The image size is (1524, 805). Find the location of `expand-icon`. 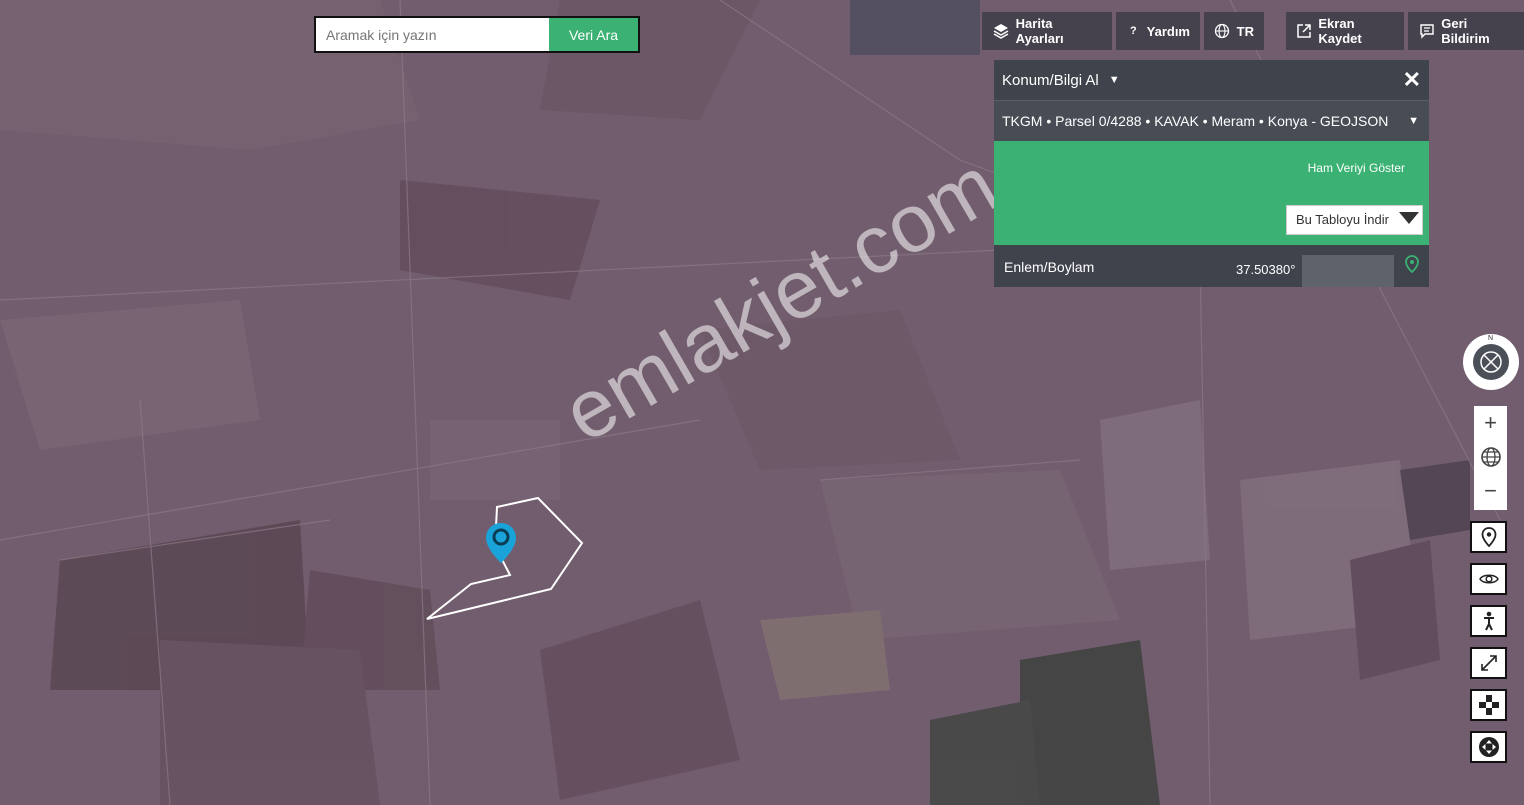

expand-icon is located at coordinates (1488, 663).